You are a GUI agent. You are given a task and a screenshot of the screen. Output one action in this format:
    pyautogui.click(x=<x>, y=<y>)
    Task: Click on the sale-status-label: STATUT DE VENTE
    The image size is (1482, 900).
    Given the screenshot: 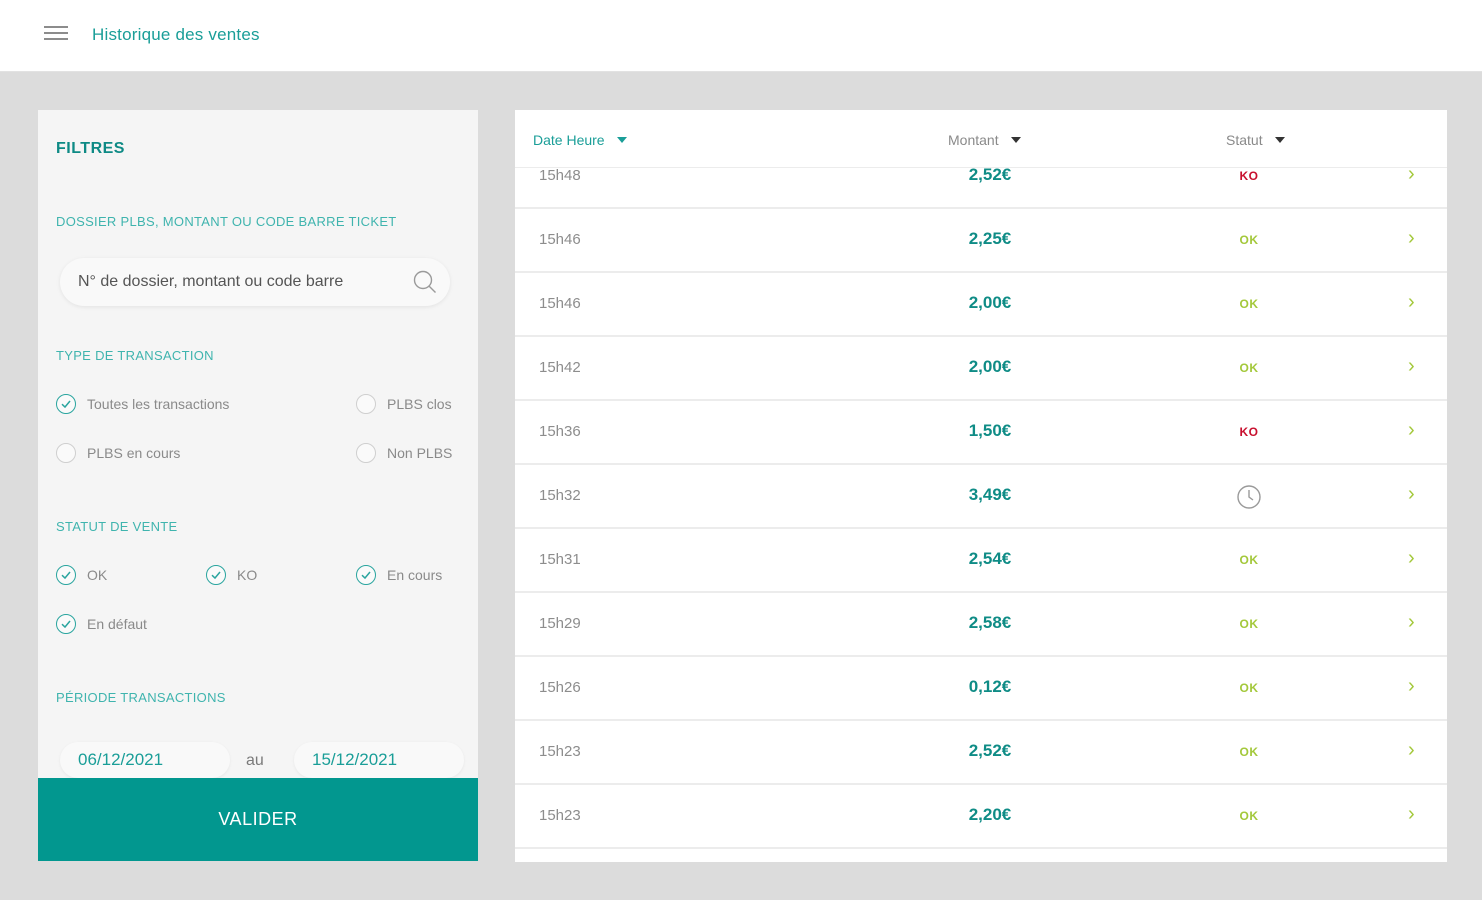 What is the action you would take?
    pyautogui.click(x=117, y=526)
    